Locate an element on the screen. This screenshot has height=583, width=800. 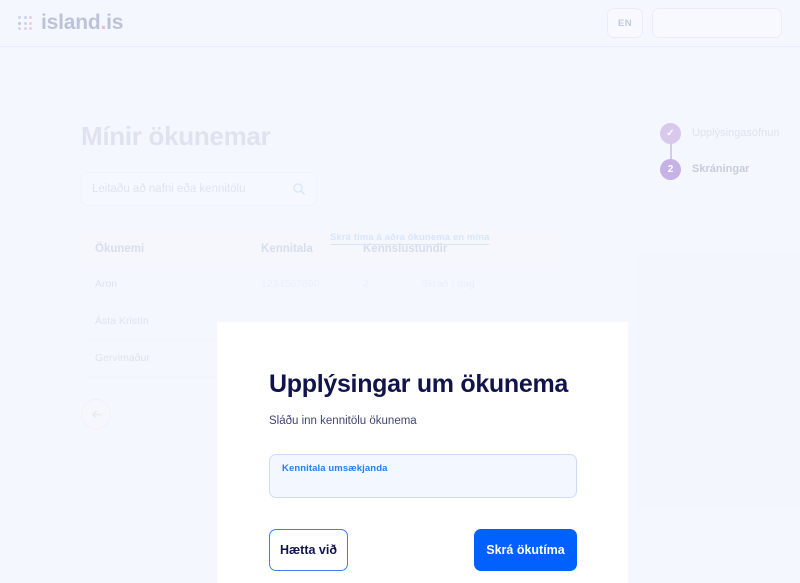
dot-grid-icon is located at coordinates (25, 23).